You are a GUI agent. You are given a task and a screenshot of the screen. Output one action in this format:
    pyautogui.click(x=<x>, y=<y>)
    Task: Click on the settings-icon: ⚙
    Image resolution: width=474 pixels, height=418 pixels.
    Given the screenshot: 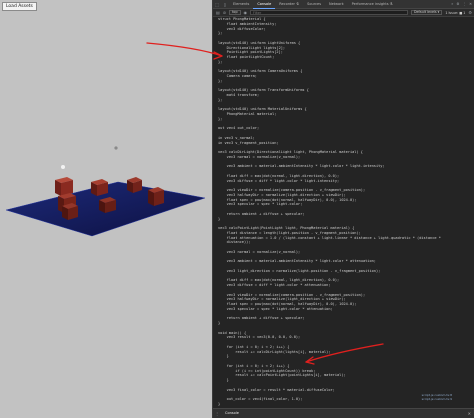 What is the action you would take?
    pyautogui.click(x=457, y=4)
    